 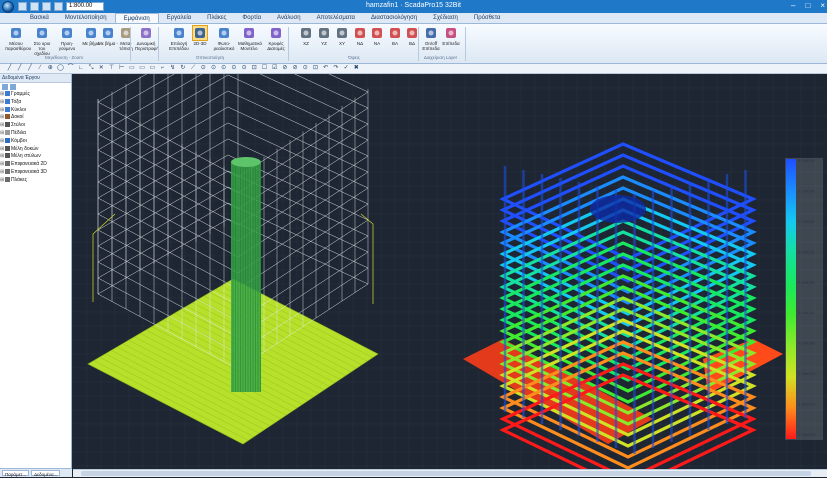 What do you see at coordinates (200, 35) in the screenshot?
I see `ribbon-button-8: 2D-3D` at bounding box center [200, 35].